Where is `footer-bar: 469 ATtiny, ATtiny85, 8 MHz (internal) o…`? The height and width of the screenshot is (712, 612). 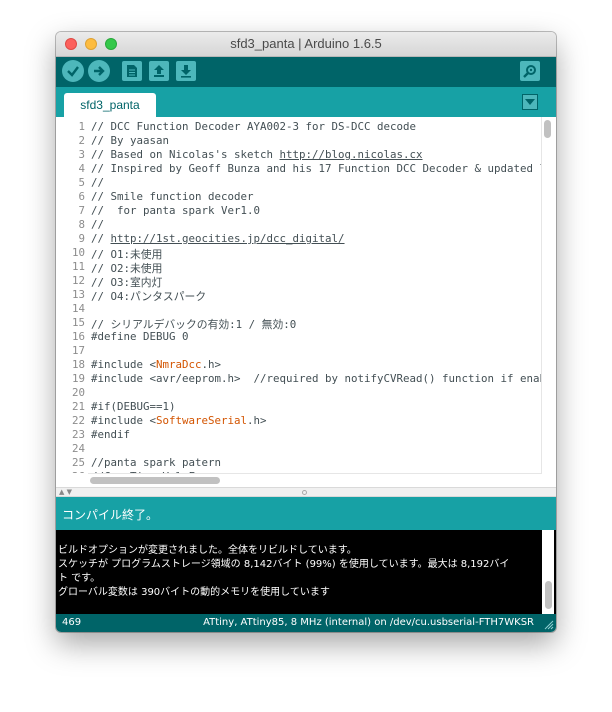 footer-bar: 469 ATtiny, ATtiny85, 8 MHz (internal) o… is located at coordinates (306, 623).